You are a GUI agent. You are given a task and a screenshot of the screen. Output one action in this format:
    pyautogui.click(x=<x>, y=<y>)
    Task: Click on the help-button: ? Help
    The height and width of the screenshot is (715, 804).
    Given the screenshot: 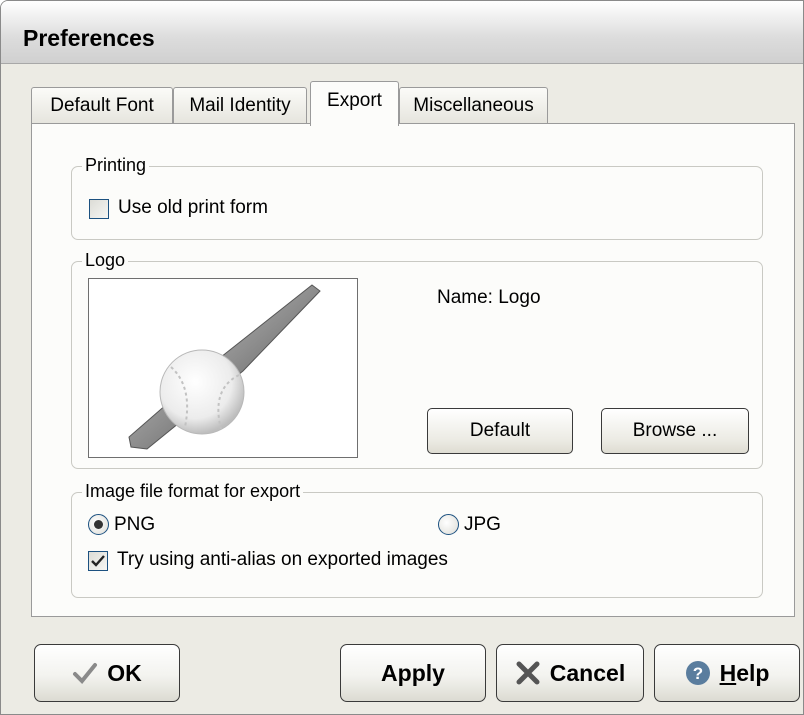 What is the action you would take?
    pyautogui.click(x=727, y=673)
    